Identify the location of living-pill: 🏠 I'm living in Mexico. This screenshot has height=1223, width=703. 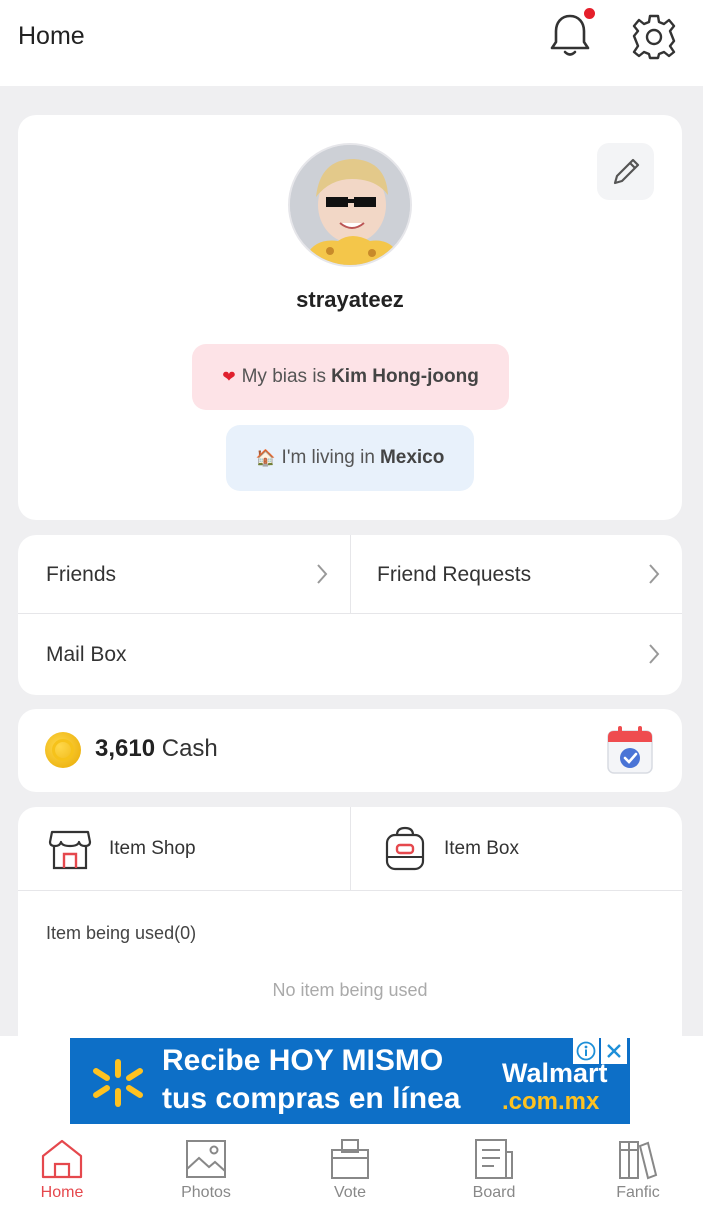
(350, 458).